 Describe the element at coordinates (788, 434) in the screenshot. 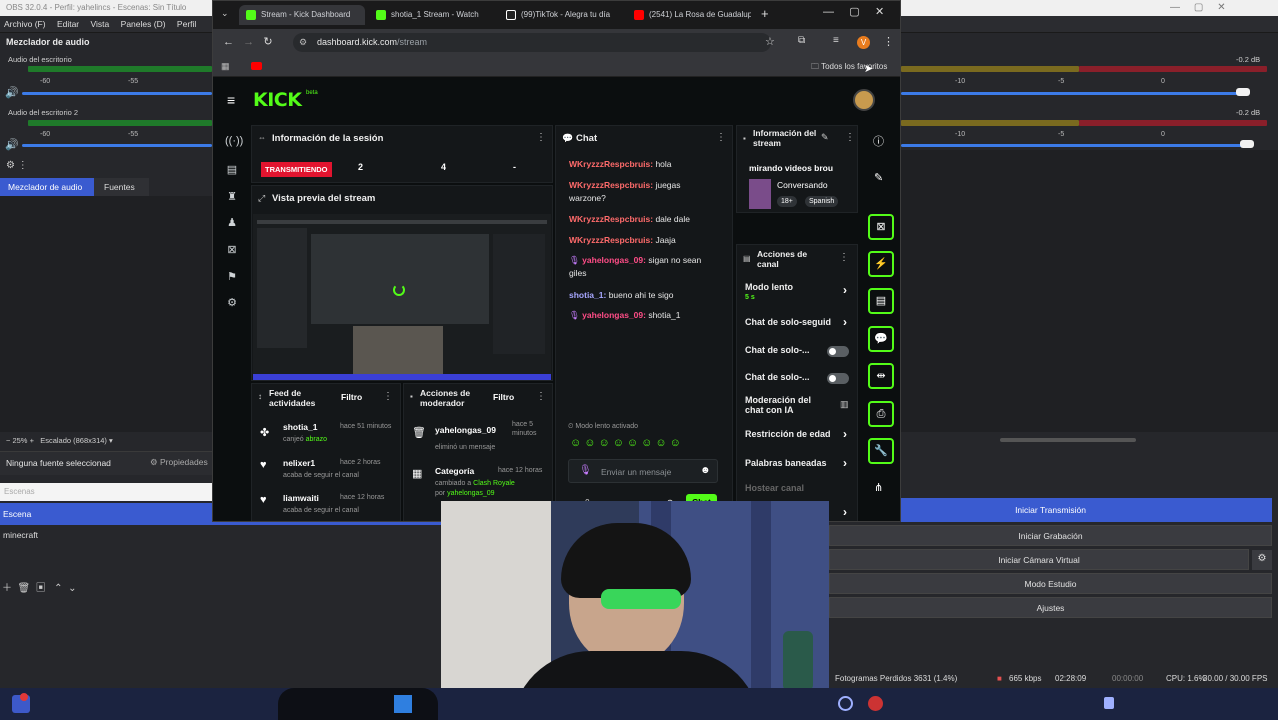

I see `age-restriction-action: Restricción de edad` at that location.